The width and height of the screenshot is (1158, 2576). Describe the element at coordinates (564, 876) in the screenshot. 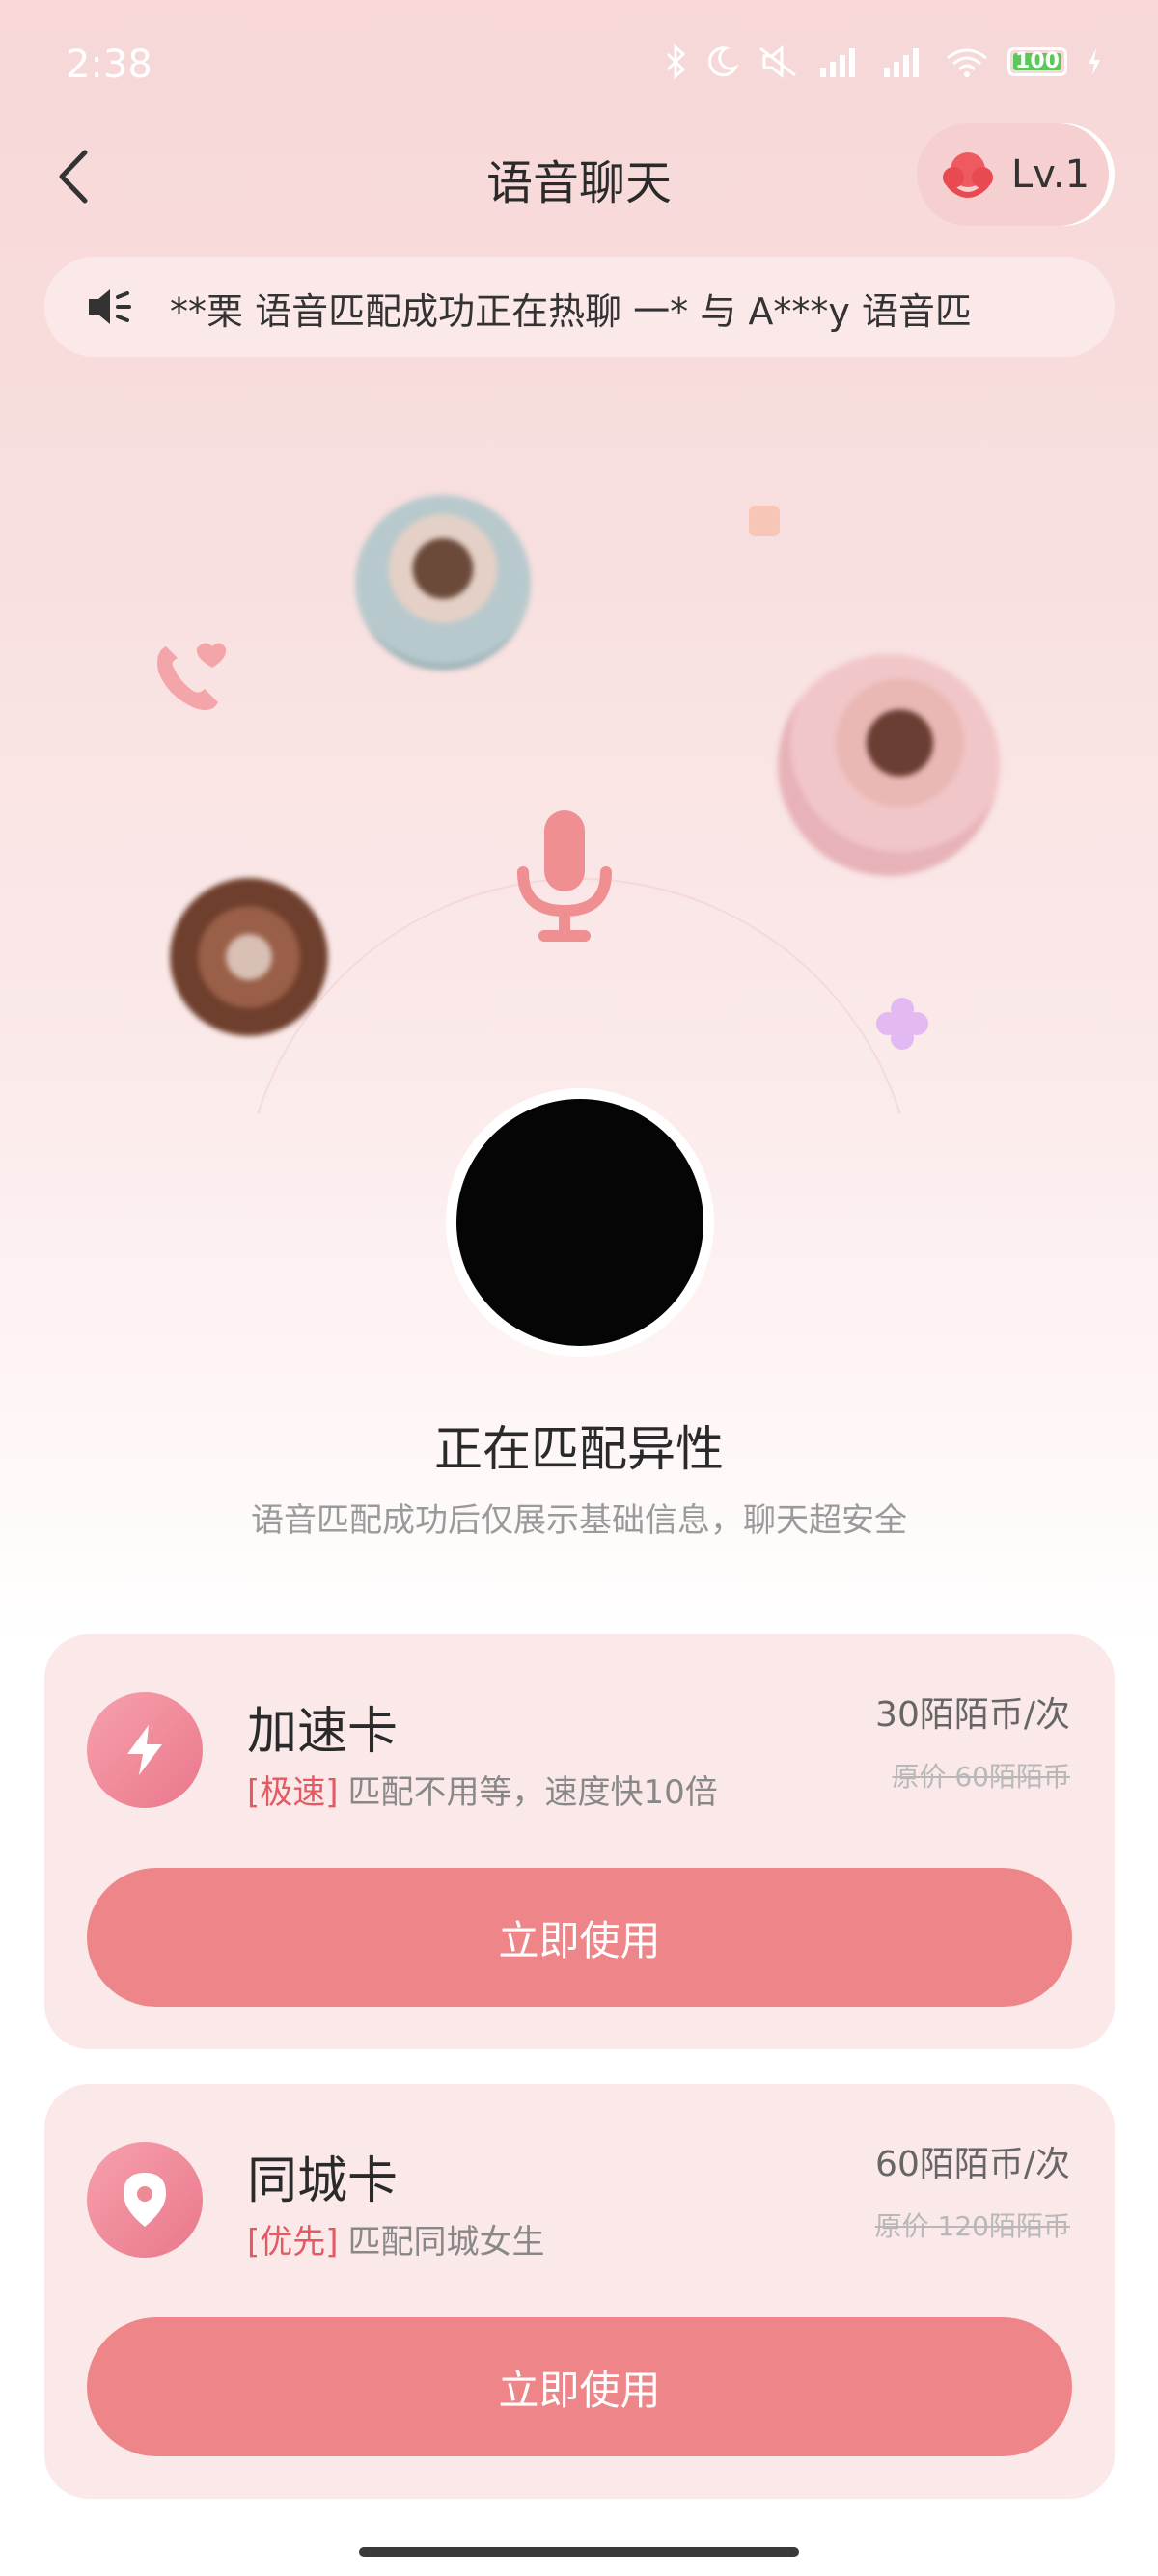

I see `microphone-icon` at that location.